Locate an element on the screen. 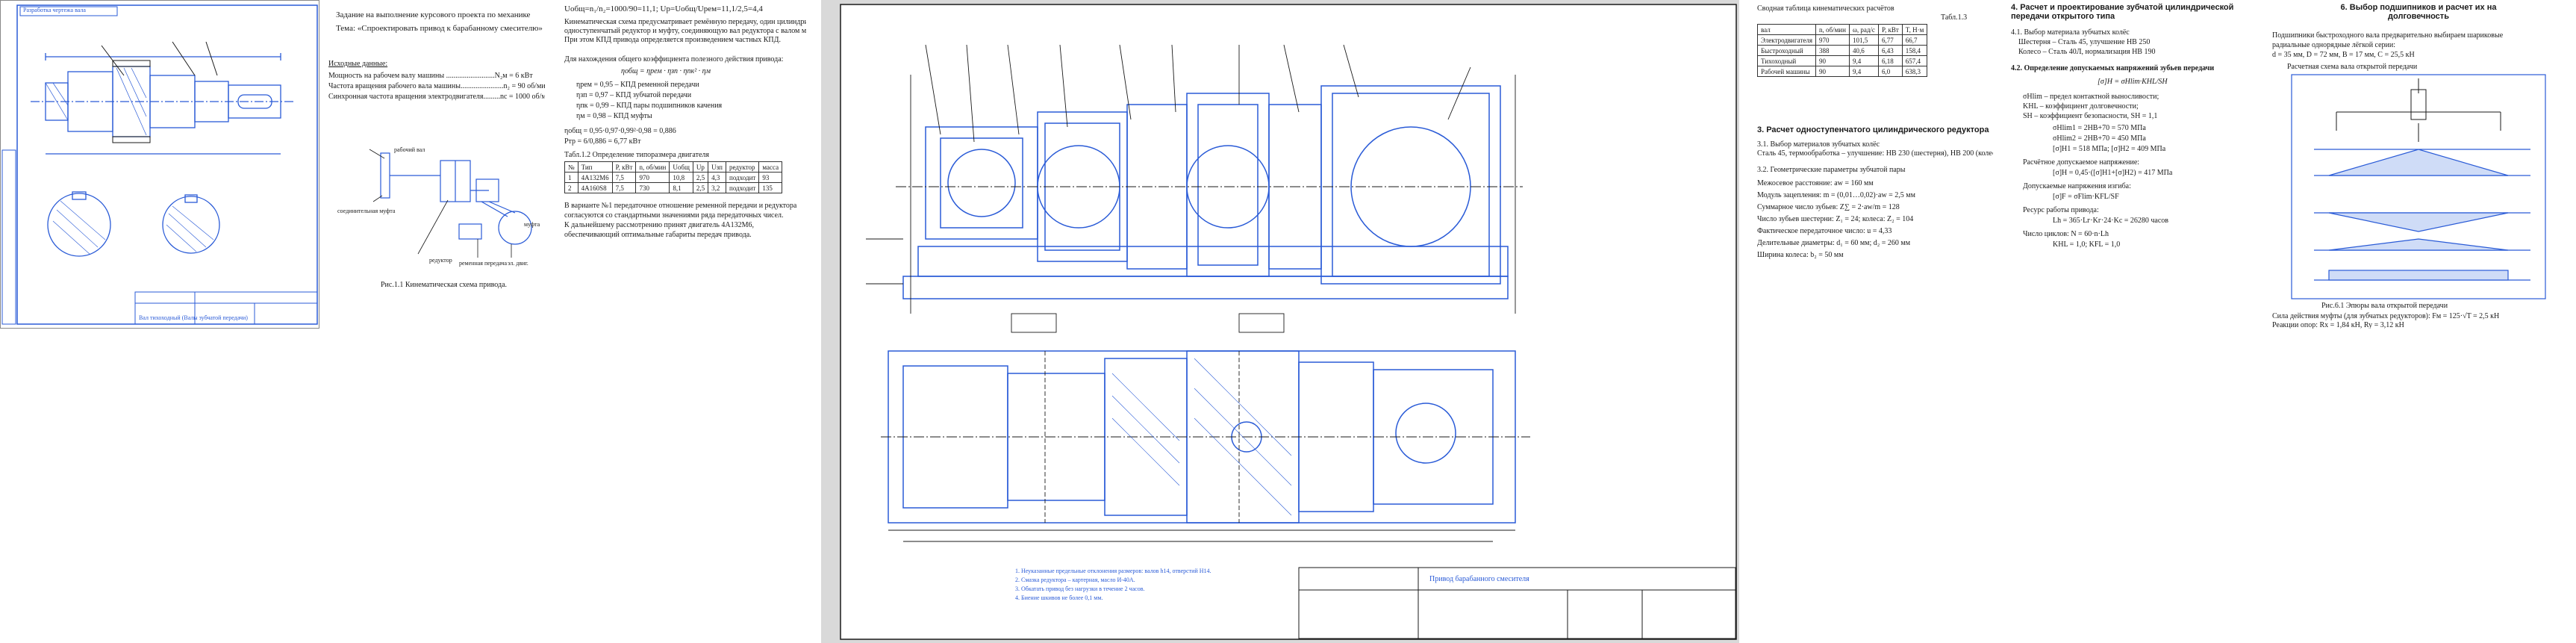 Image resolution: width=2576 pixels, height=643 pixels. table-row: Рабочей машины 90 9,4 6,0 638,3 is located at coordinates (1842, 71).